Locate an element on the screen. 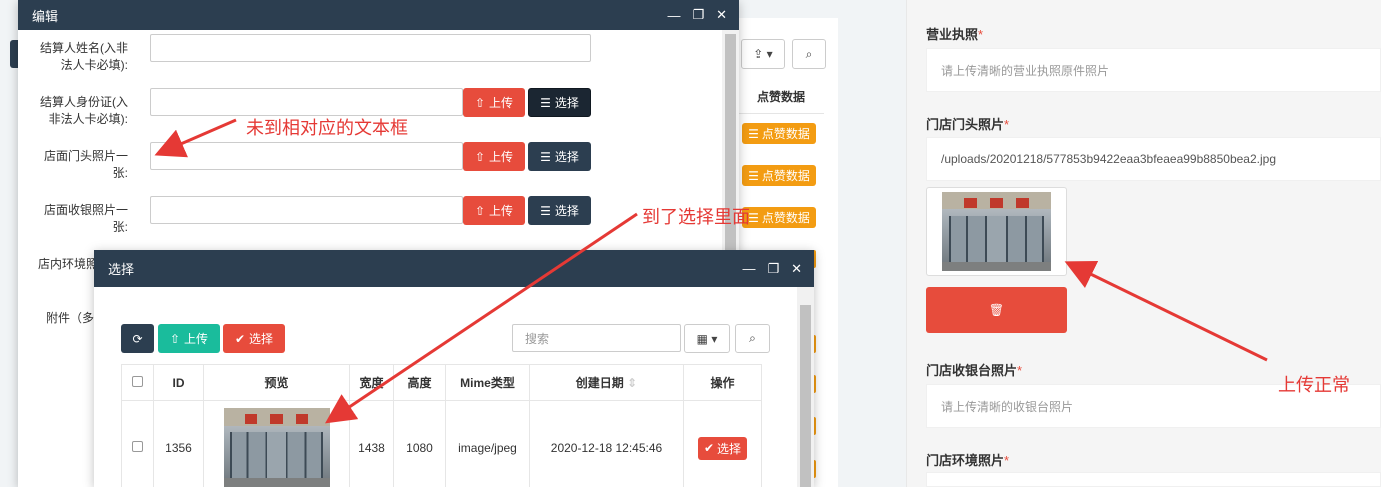  annotation-text-wrong-field: 未到相对应的文本框 is located at coordinates (327, 128).